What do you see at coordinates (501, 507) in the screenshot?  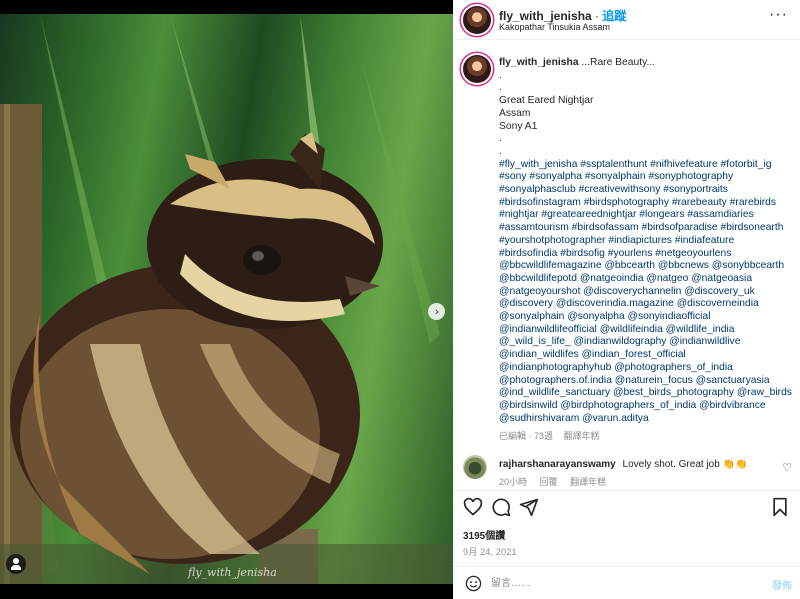 I see `comment-bubble-icon` at bounding box center [501, 507].